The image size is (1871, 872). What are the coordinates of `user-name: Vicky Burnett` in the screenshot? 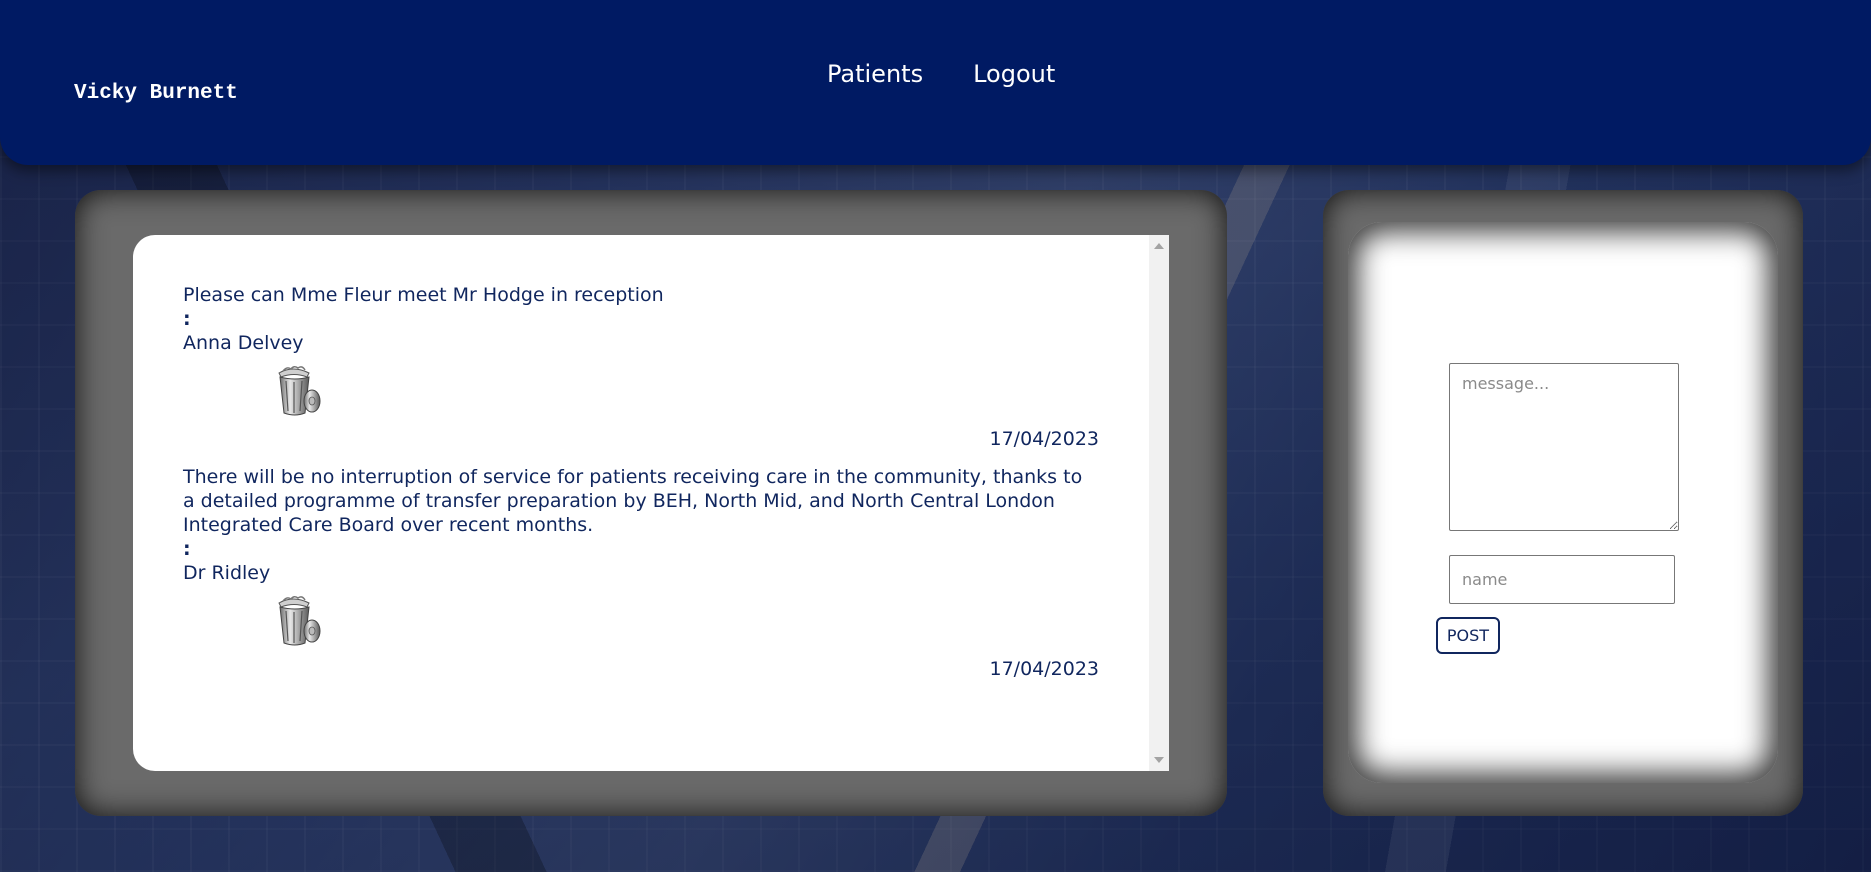 It's located at (156, 93).